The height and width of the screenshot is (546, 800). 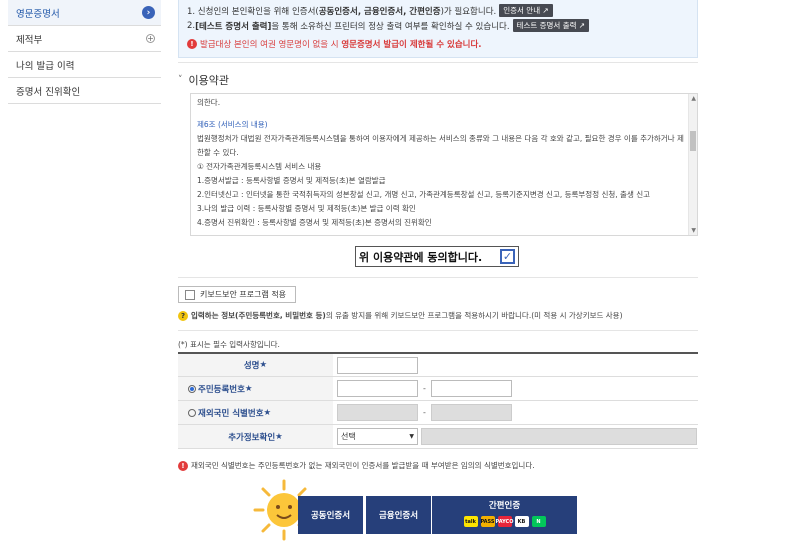 What do you see at coordinates (504, 515) in the screenshot?
I see `simple-auth-button: 간편인증 talk PASS PAYCO KB N` at bounding box center [504, 515].